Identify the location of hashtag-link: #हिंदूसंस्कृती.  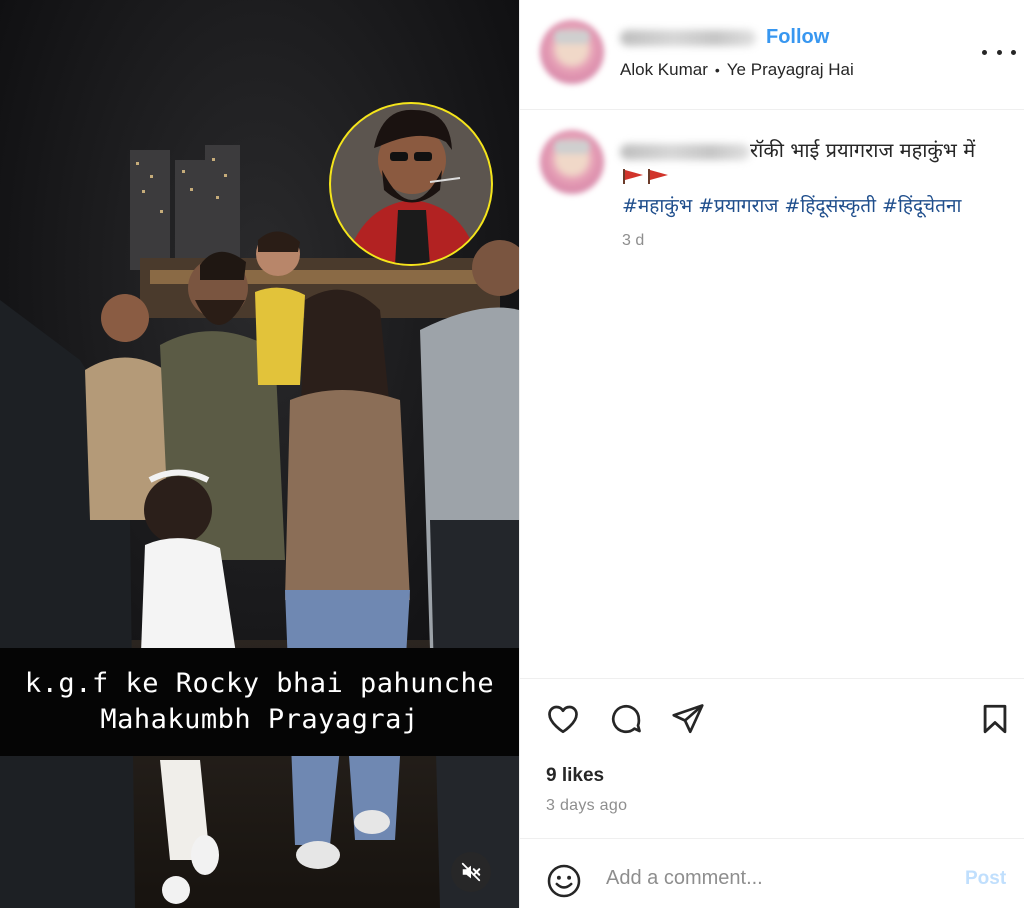
(830, 206).